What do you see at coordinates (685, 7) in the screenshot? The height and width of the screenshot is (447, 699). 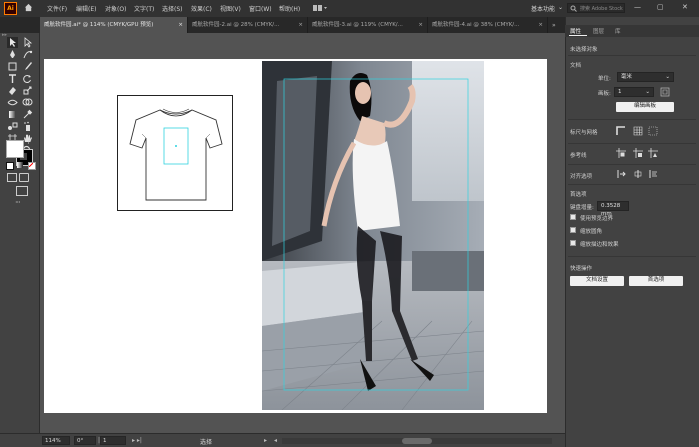 I see `close-window-button: ✕` at bounding box center [685, 7].